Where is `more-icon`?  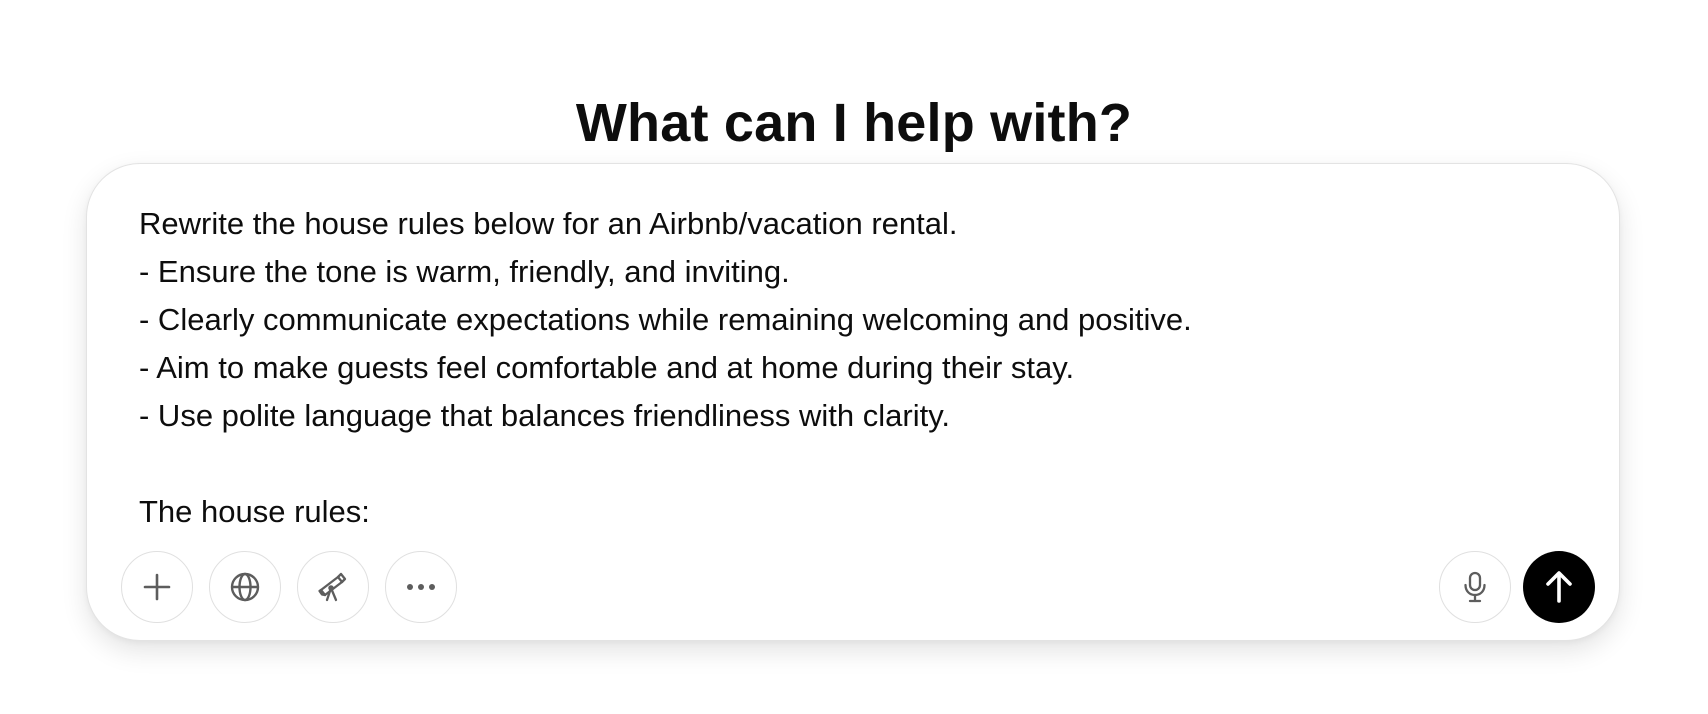
more-icon is located at coordinates (421, 587).